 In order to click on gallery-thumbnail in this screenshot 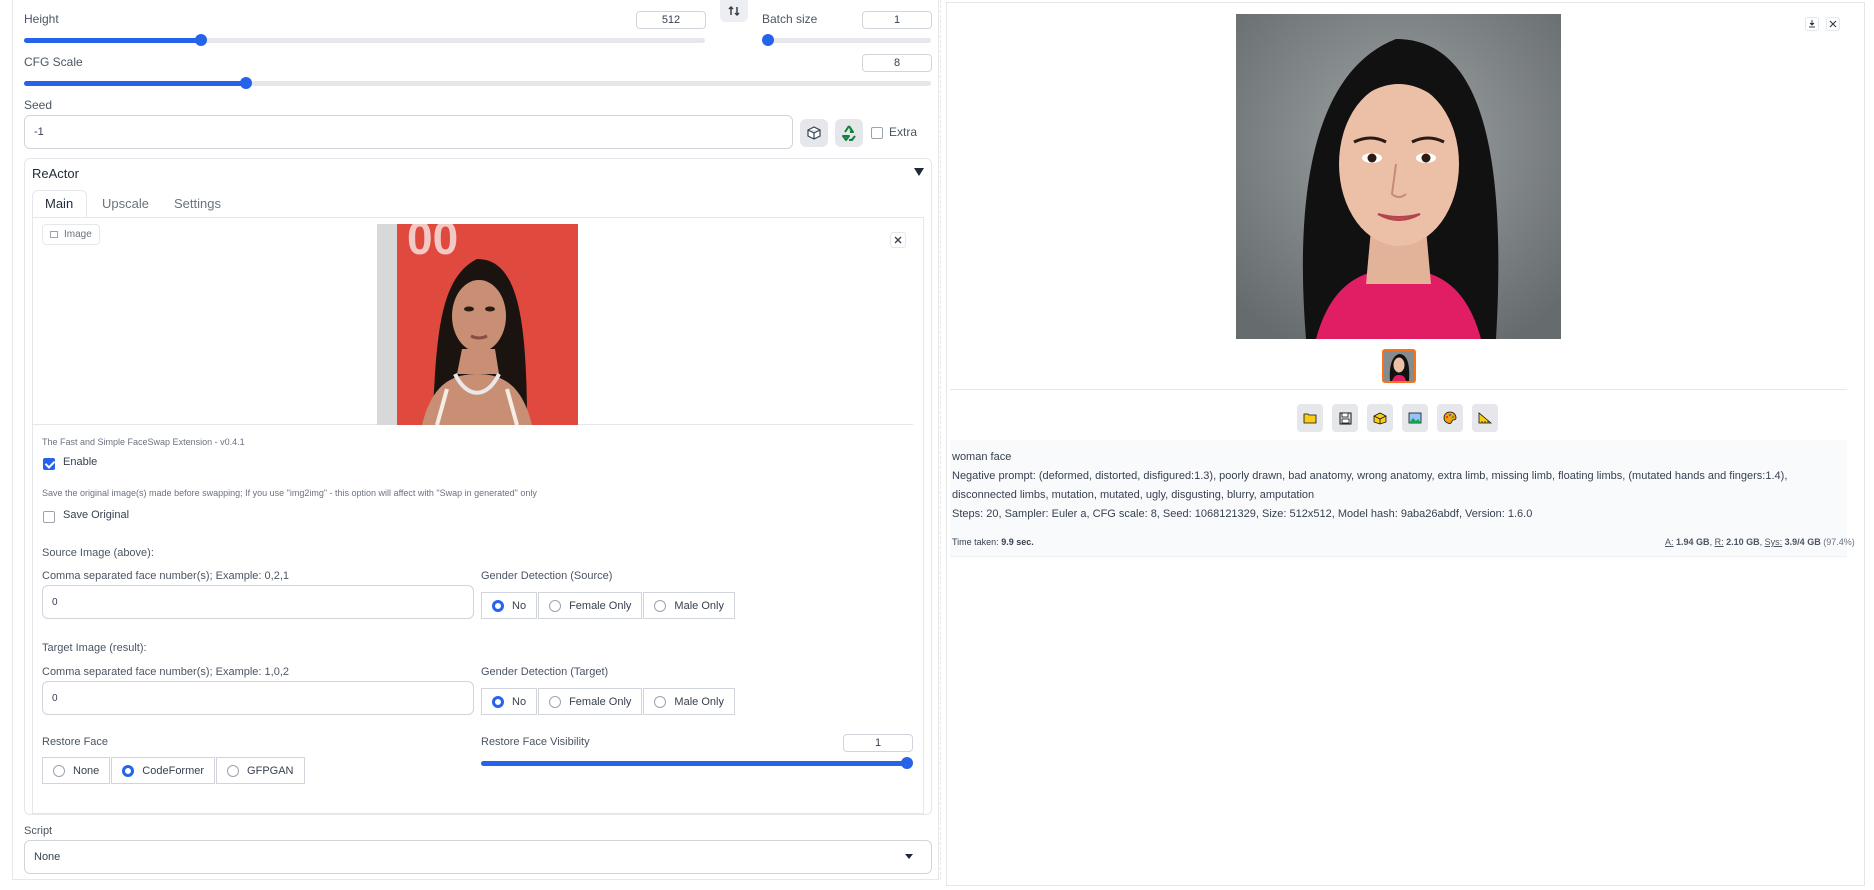, I will do `click(1399, 366)`.